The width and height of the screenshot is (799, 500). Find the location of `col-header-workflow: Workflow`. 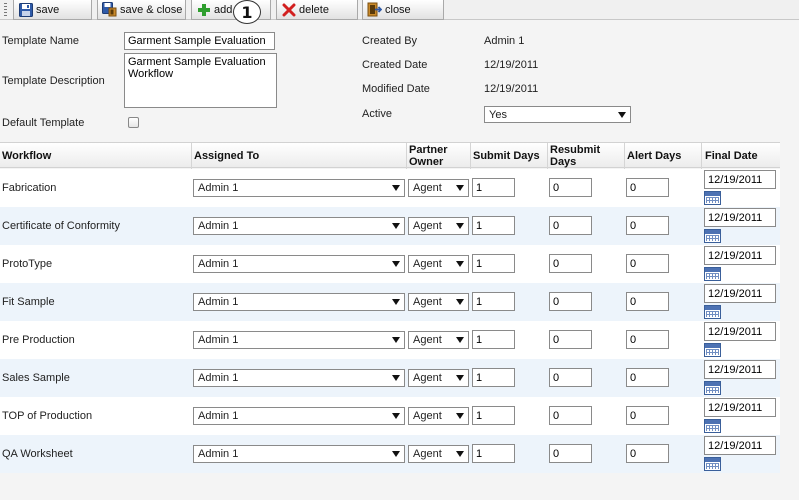

col-header-workflow: Workflow is located at coordinates (27, 156).